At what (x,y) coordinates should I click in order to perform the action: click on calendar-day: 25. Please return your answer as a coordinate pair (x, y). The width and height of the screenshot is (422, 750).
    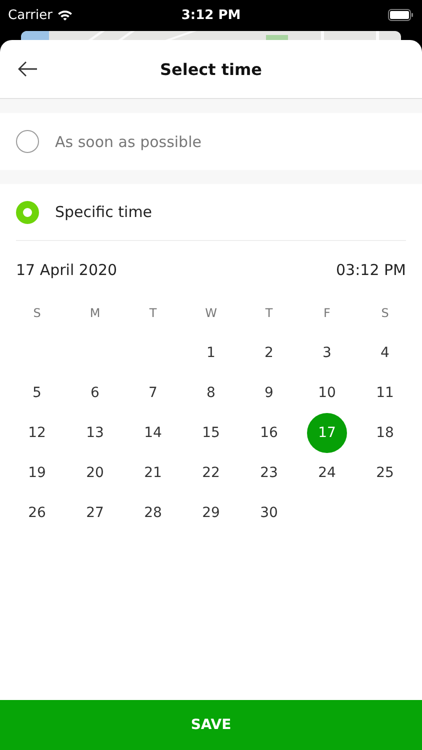
    Looking at the image, I should click on (385, 473).